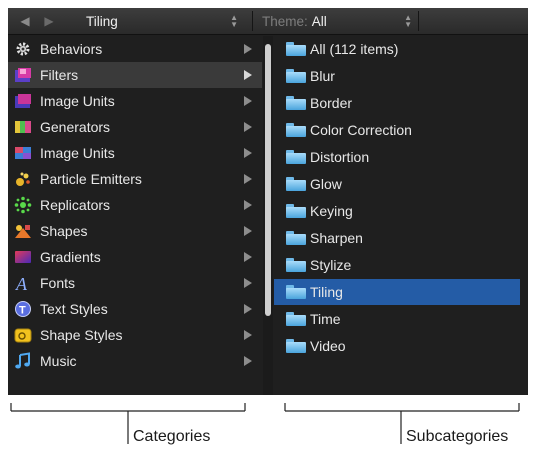 The height and width of the screenshot is (450, 533). Describe the element at coordinates (172, 436) in the screenshot. I see `categories-caption: Categories` at that location.